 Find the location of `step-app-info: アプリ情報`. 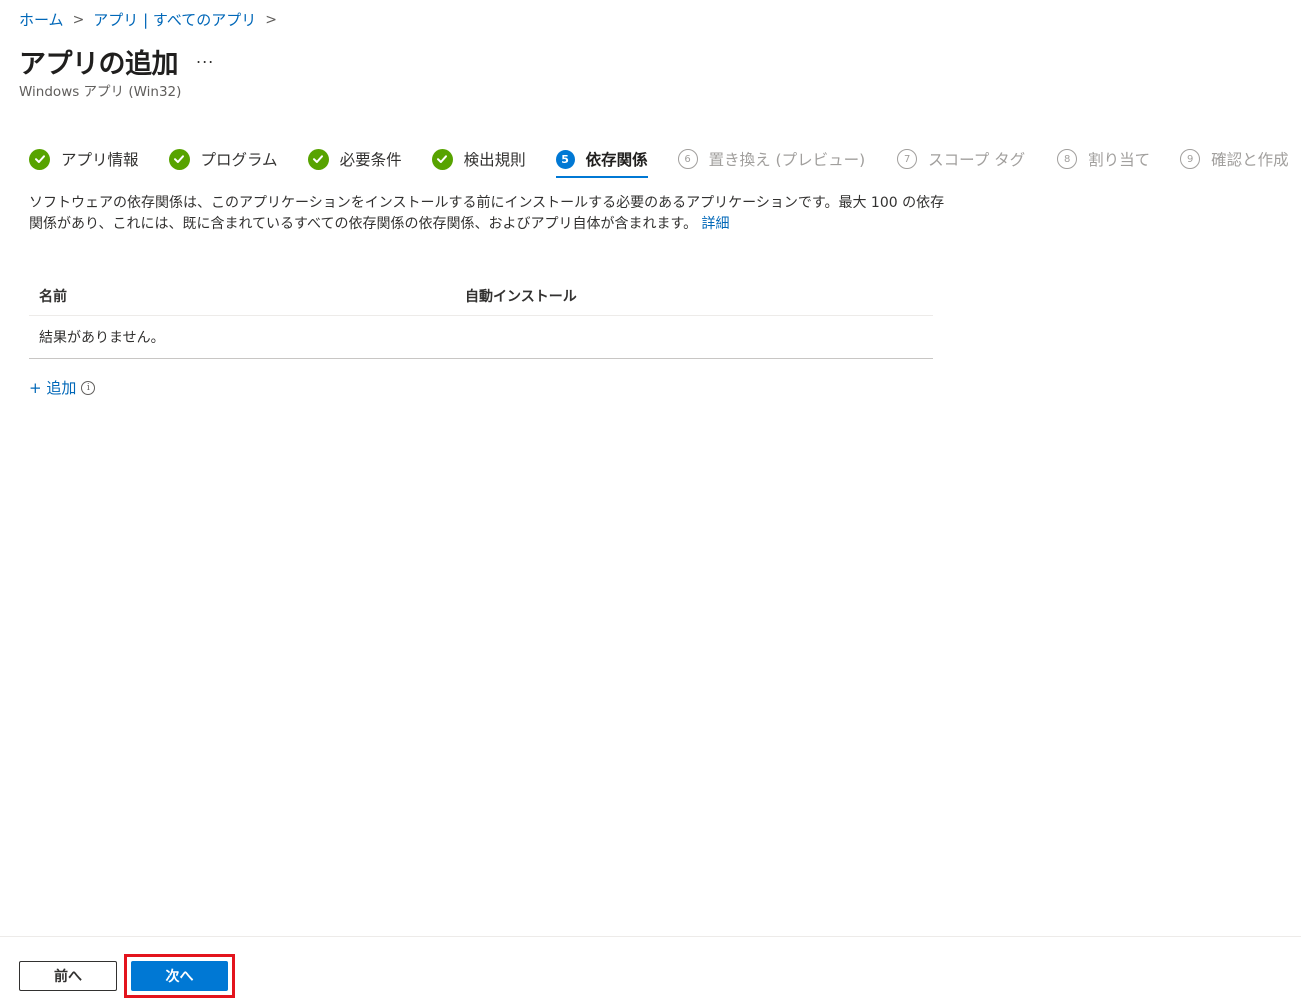

step-app-info: アプリ情報 is located at coordinates (84, 159).